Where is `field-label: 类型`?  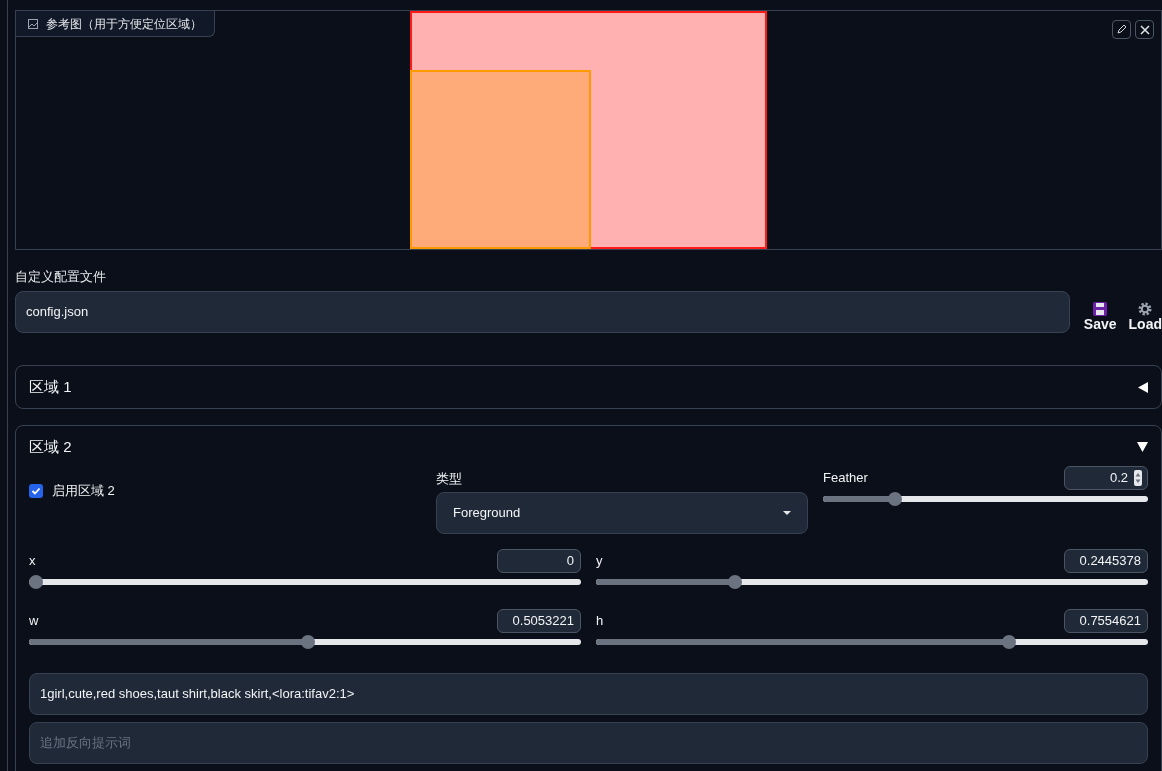 field-label: 类型 is located at coordinates (449, 479).